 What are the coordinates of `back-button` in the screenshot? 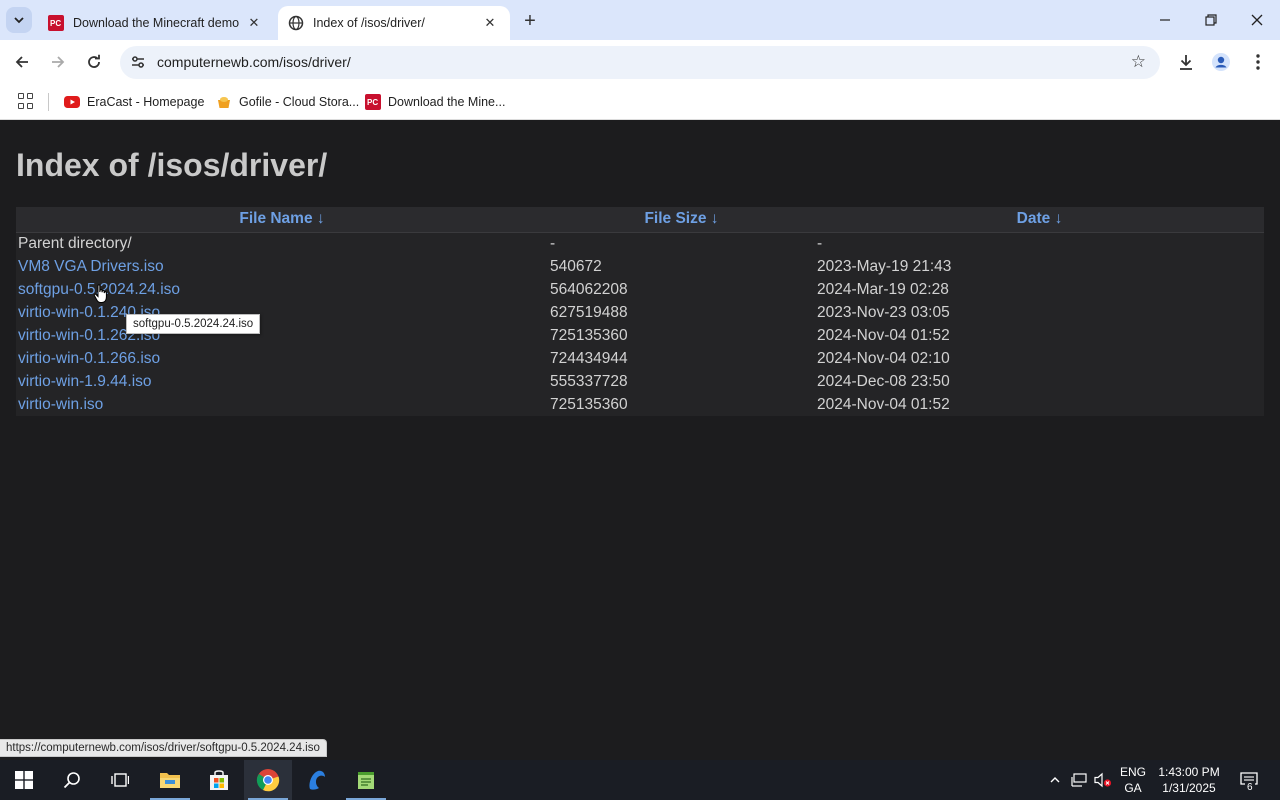 It's located at (22, 62).